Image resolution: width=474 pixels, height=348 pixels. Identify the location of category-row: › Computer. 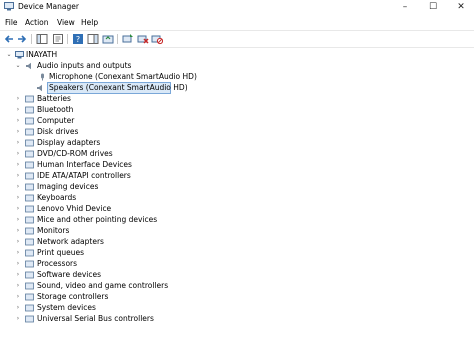
(125, 120).